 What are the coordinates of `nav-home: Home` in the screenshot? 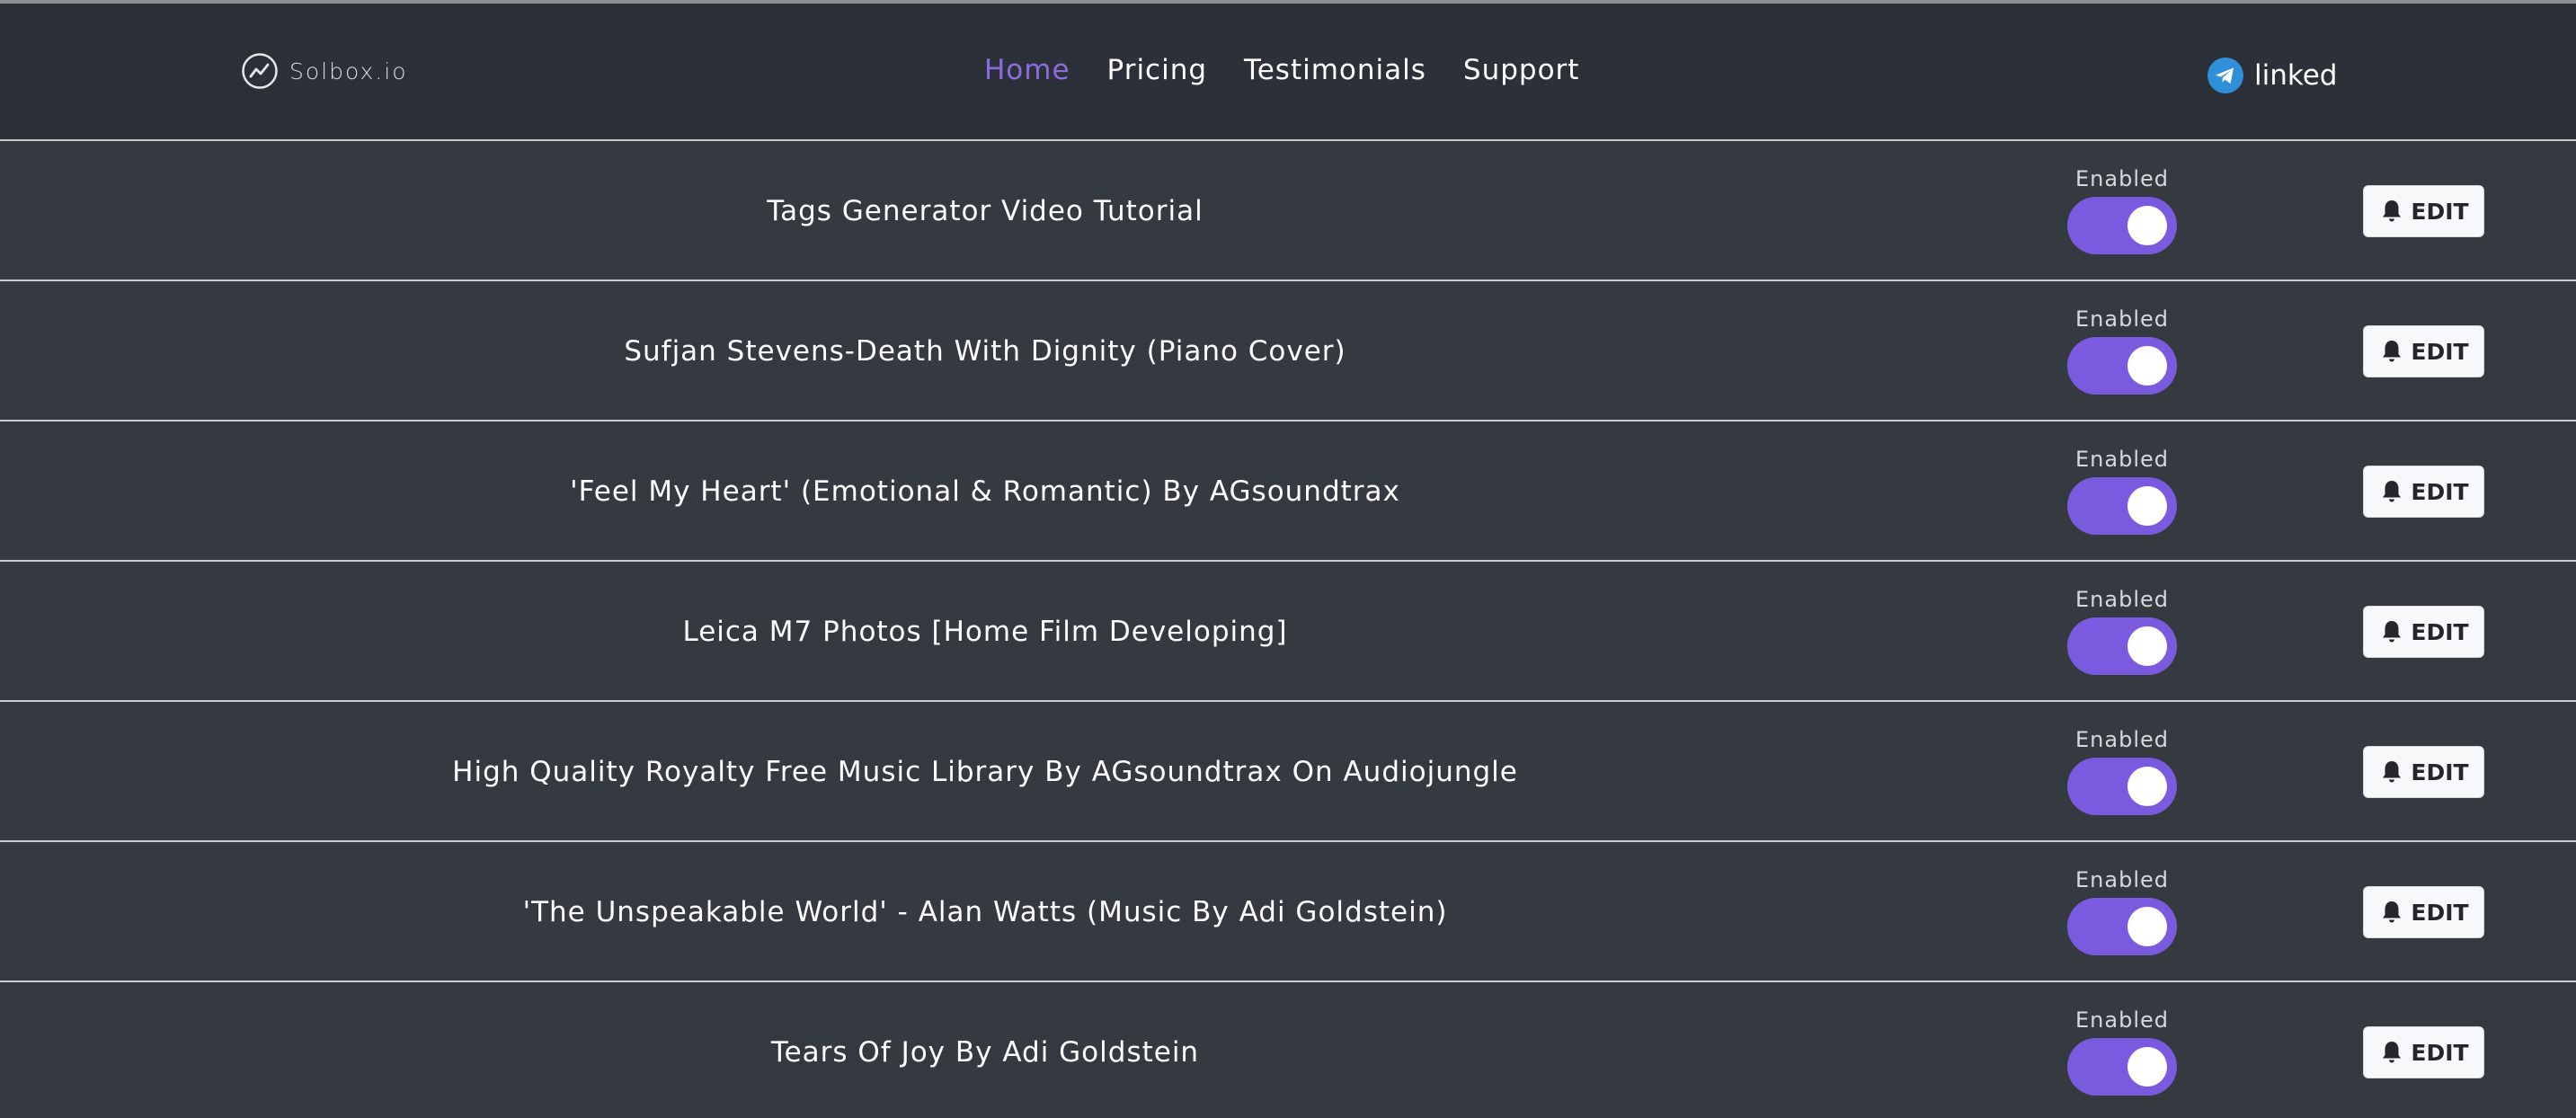 It's located at (1027, 70).